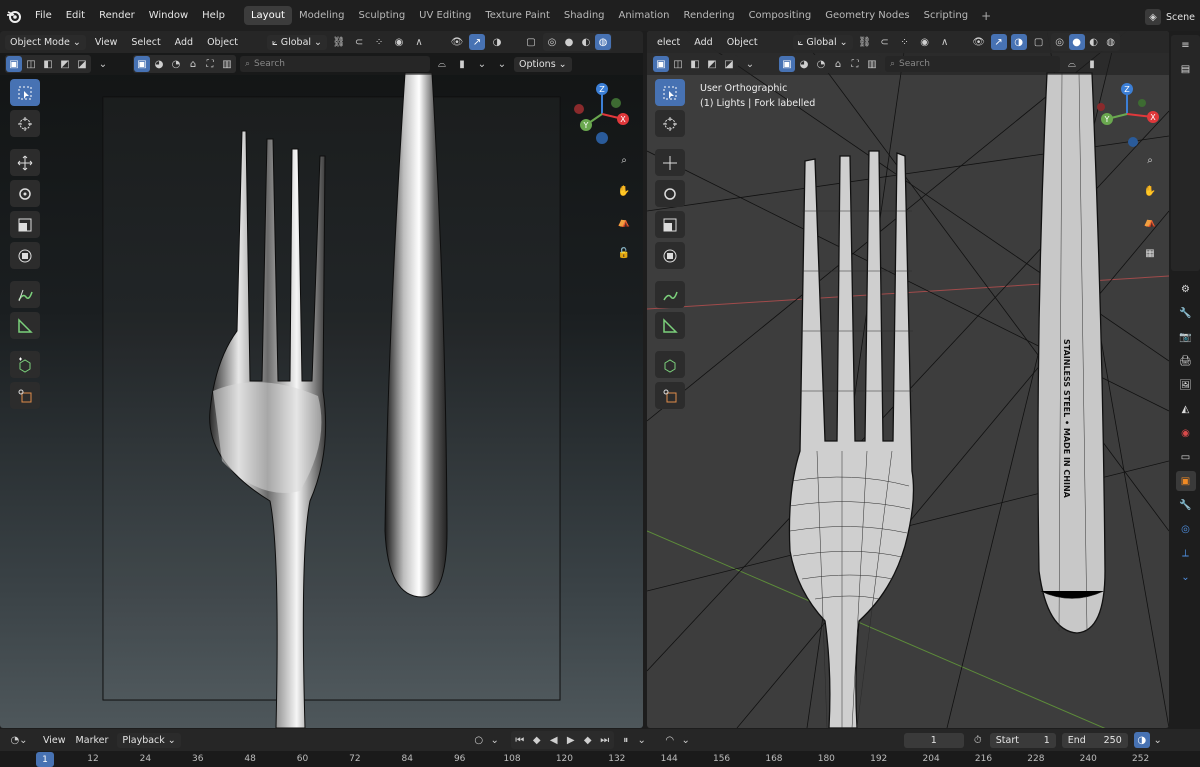 This screenshot has height=767, width=1200. What do you see at coordinates (1150, 222) in the screenshot?
I see `camera-view-icon: ⛺` at bounding box center [1150, 222].